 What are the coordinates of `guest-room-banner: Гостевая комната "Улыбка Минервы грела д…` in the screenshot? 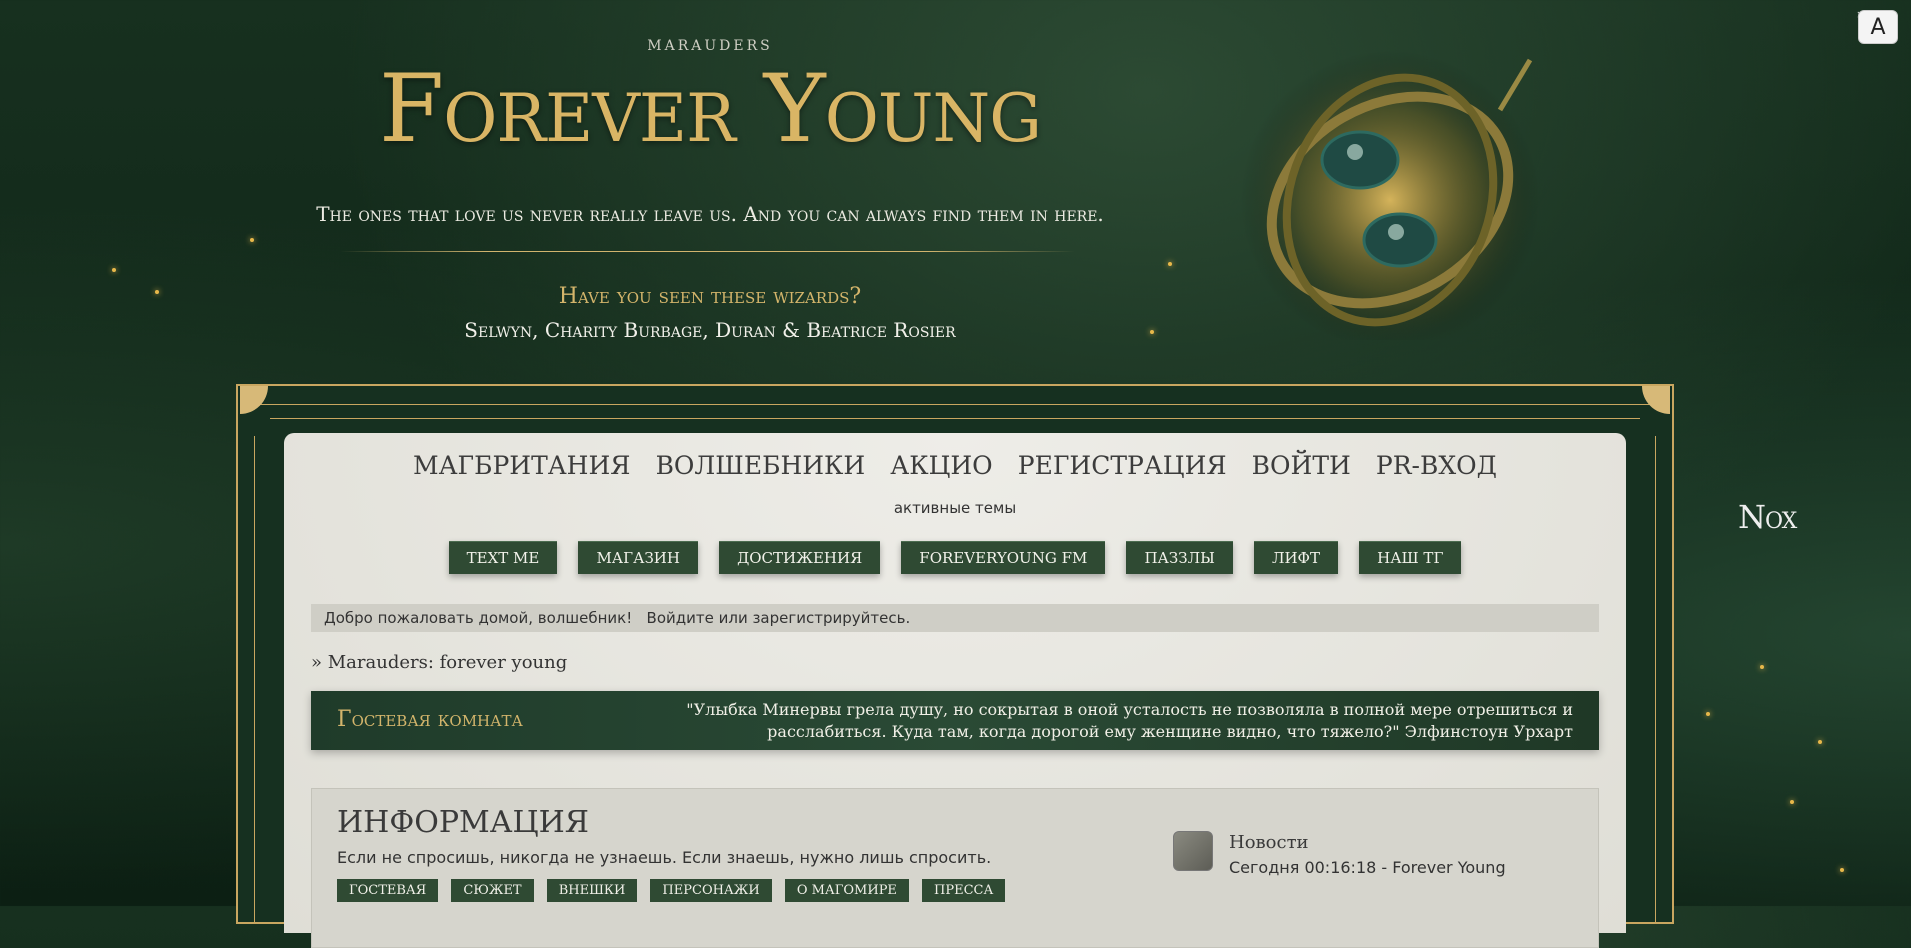 It's located at (955, 720).